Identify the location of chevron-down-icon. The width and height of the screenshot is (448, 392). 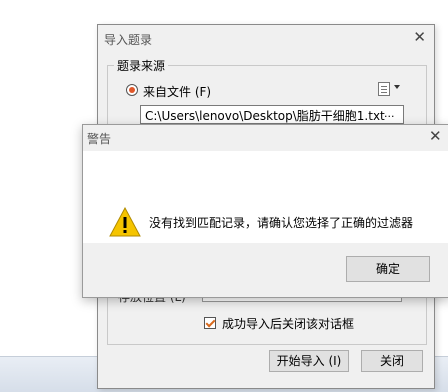
(397, 87).